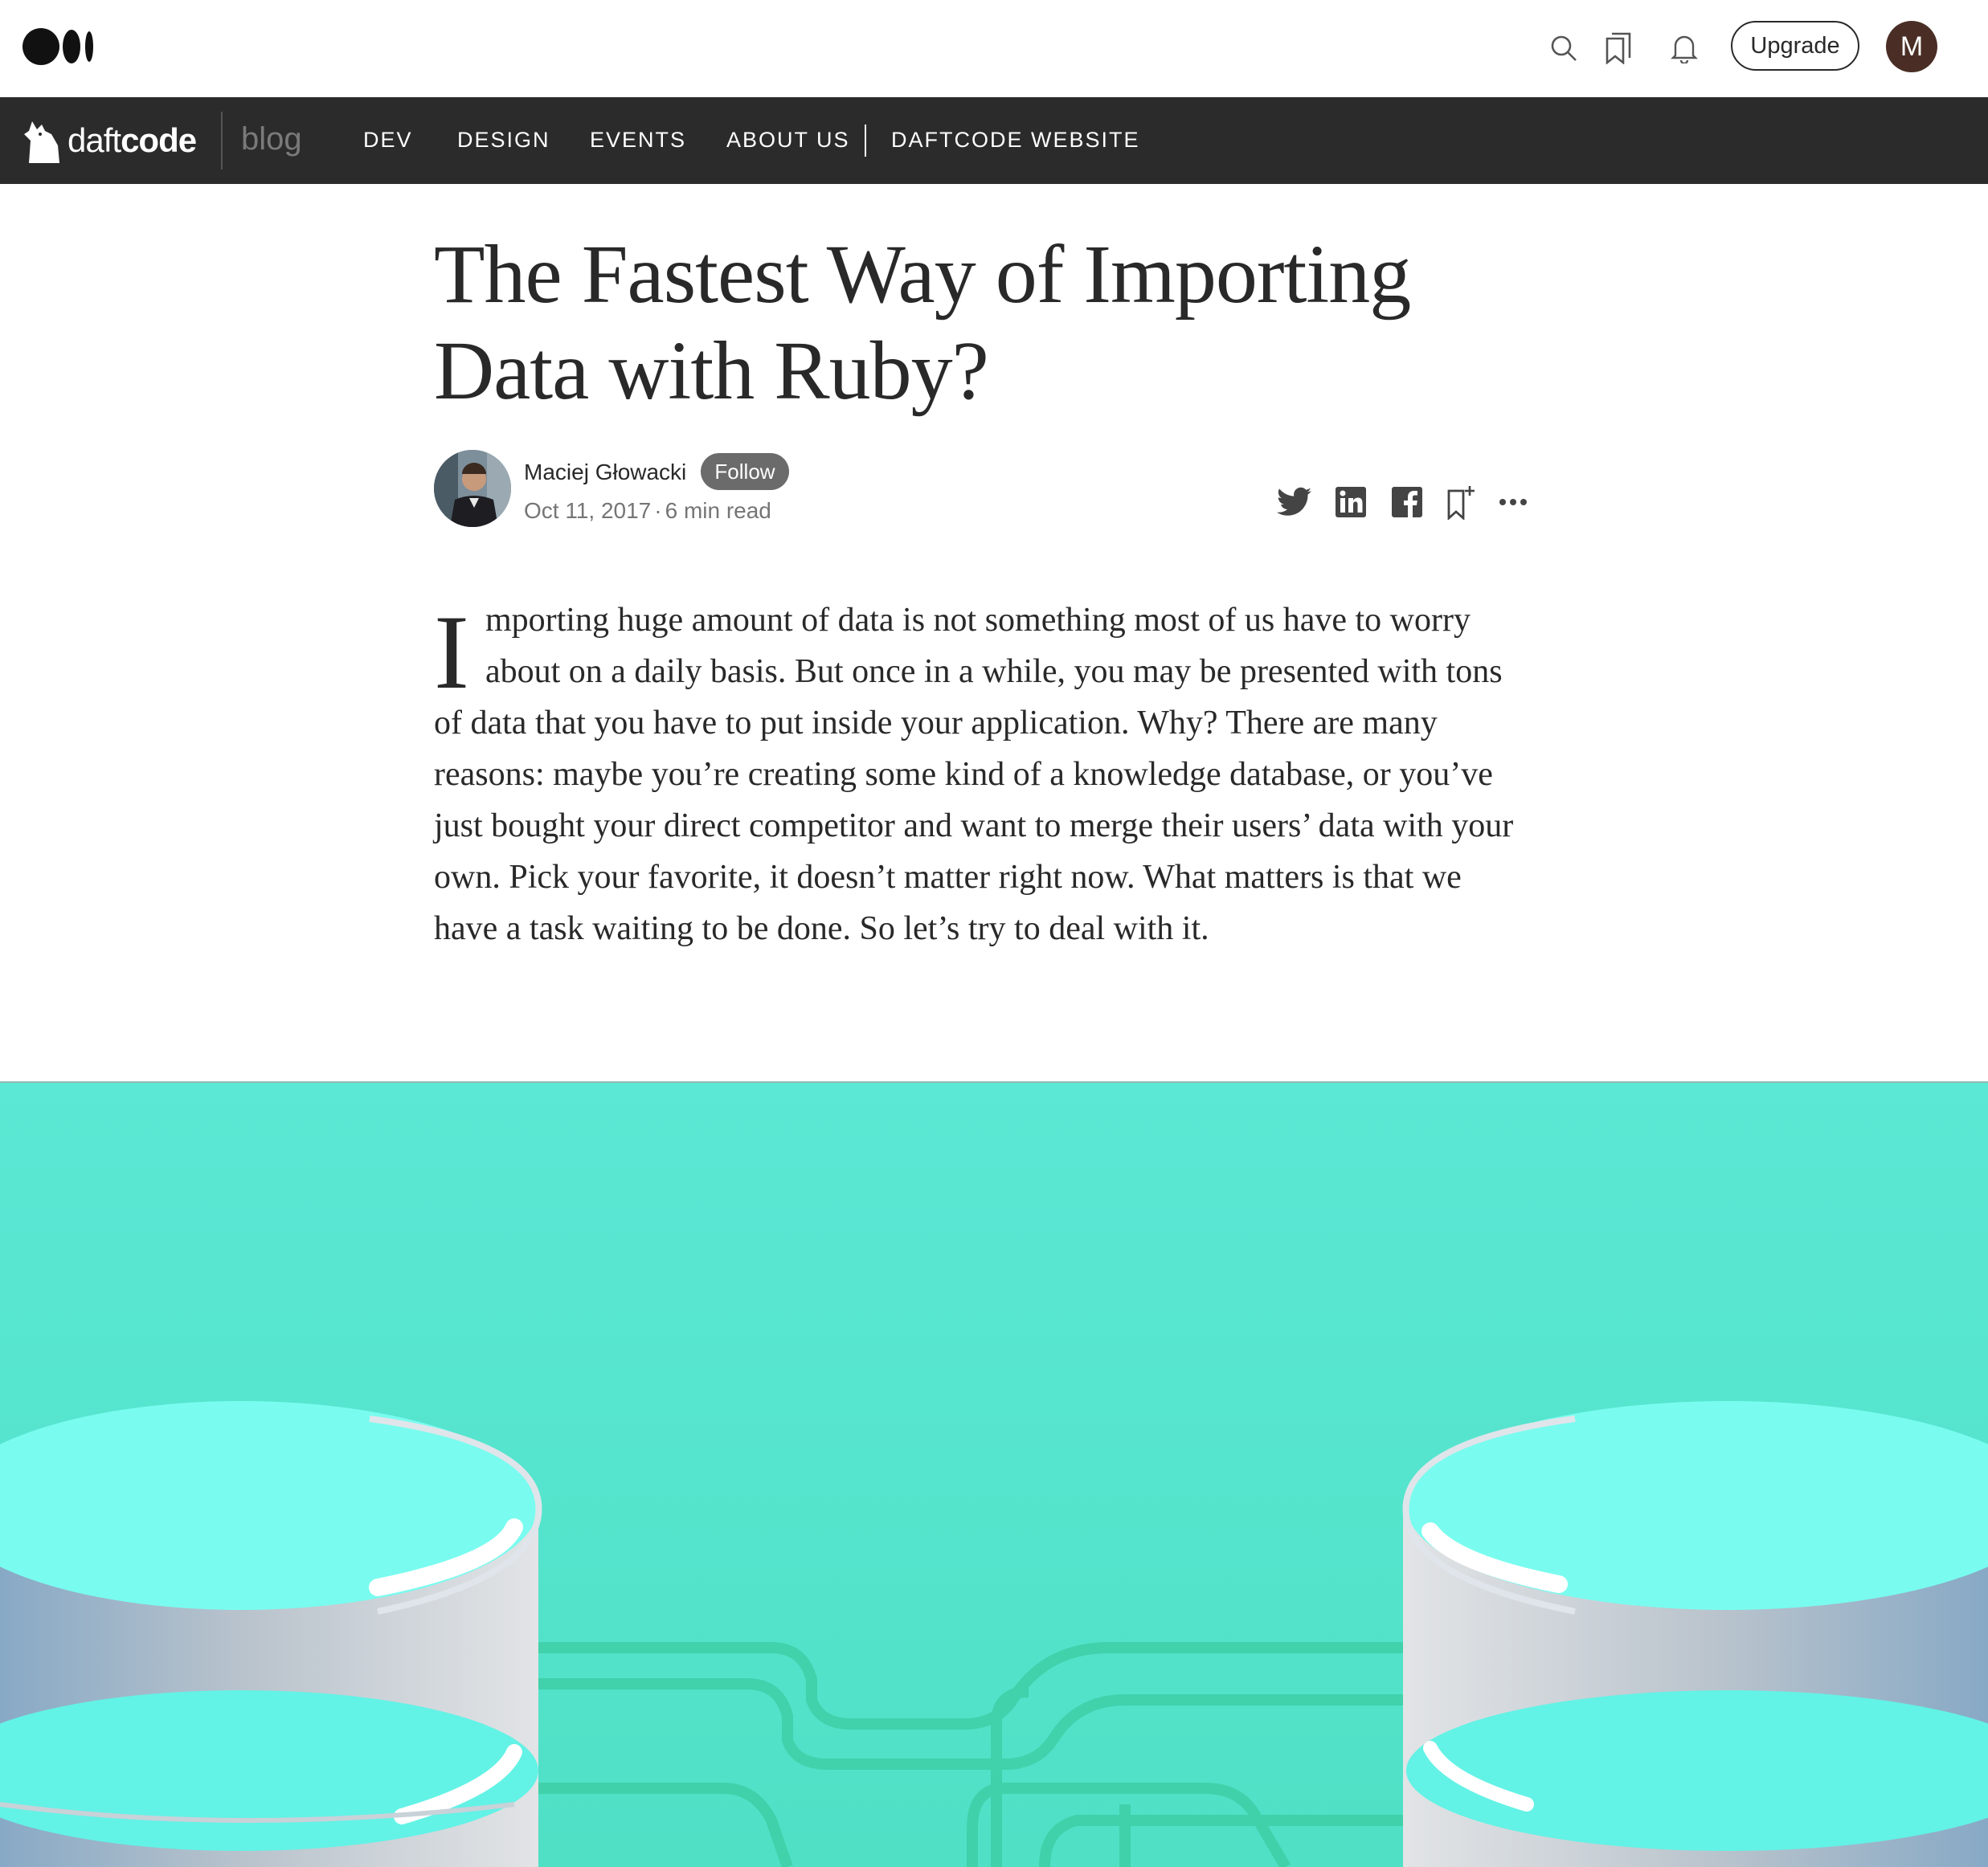 The height and width of the screenshot is (1867, 1988). I want to click on search-icon, so click(1563, 48).